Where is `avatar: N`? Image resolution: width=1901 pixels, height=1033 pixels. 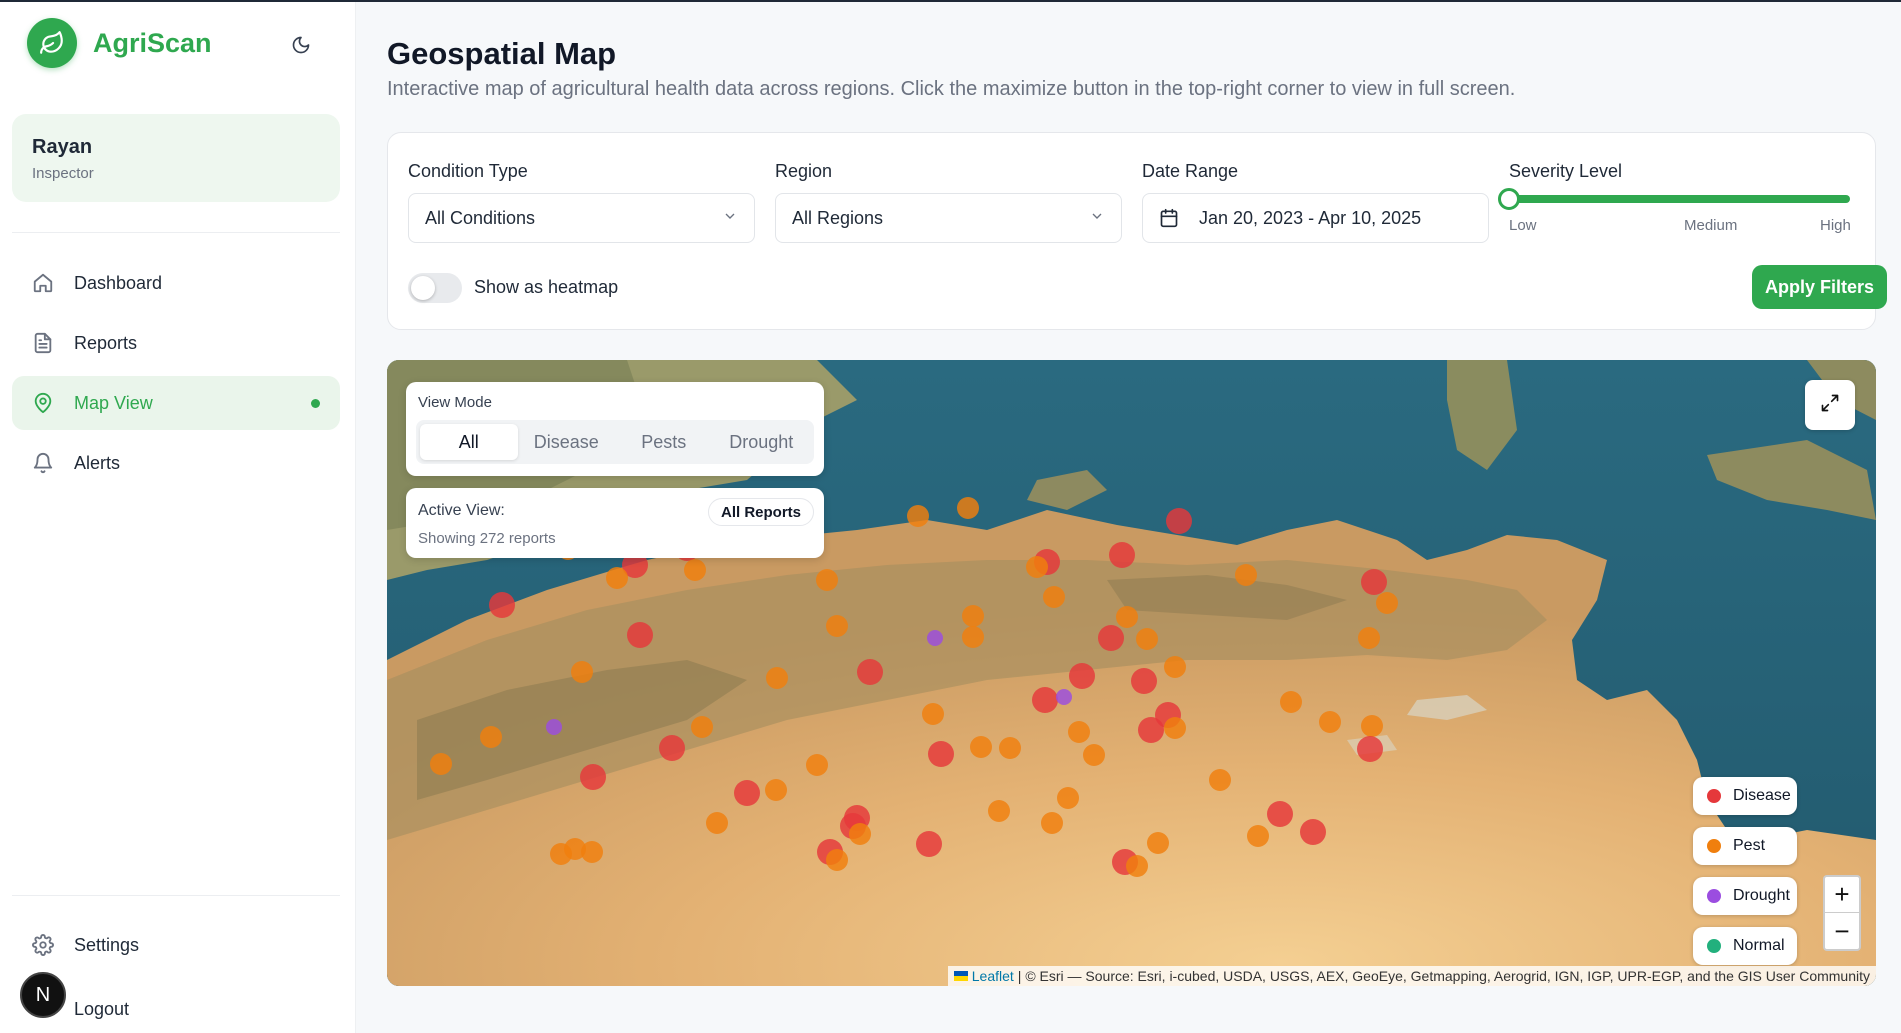 avatar: N is located at coordinates (43, 995).